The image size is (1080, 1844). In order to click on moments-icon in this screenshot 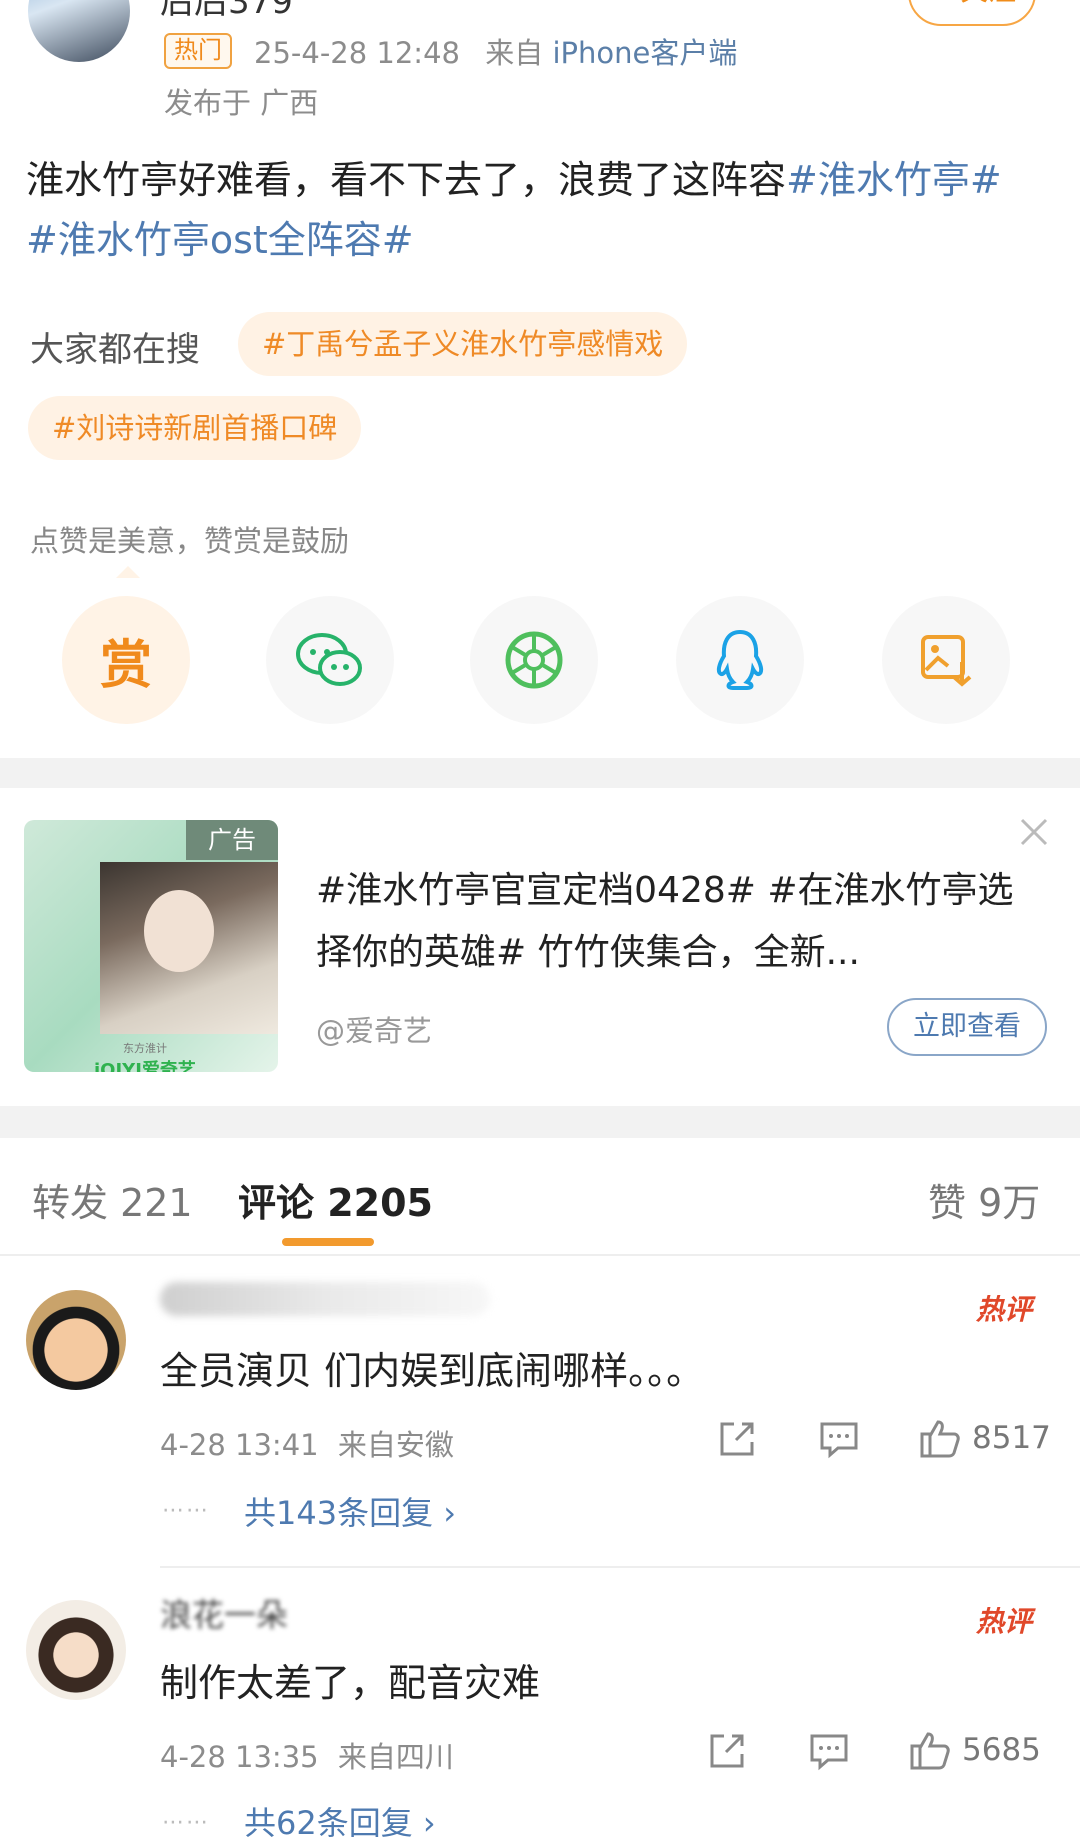, I will do `click(534, 660)`.